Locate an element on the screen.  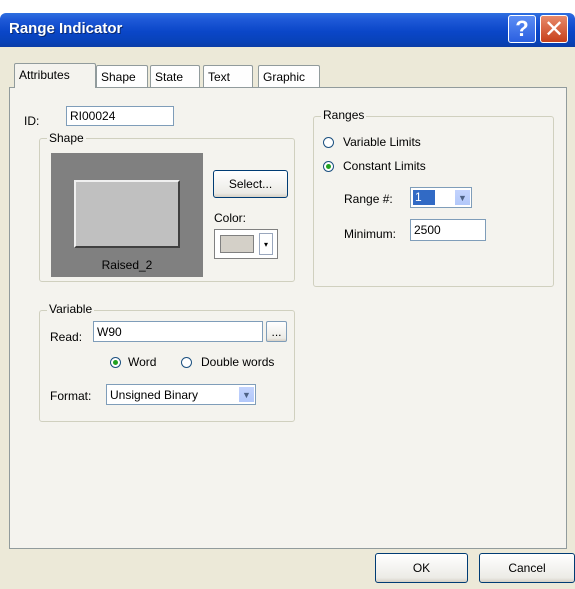
format-select: Unsigned Binary ▼ is located at coordinates (181, 394).